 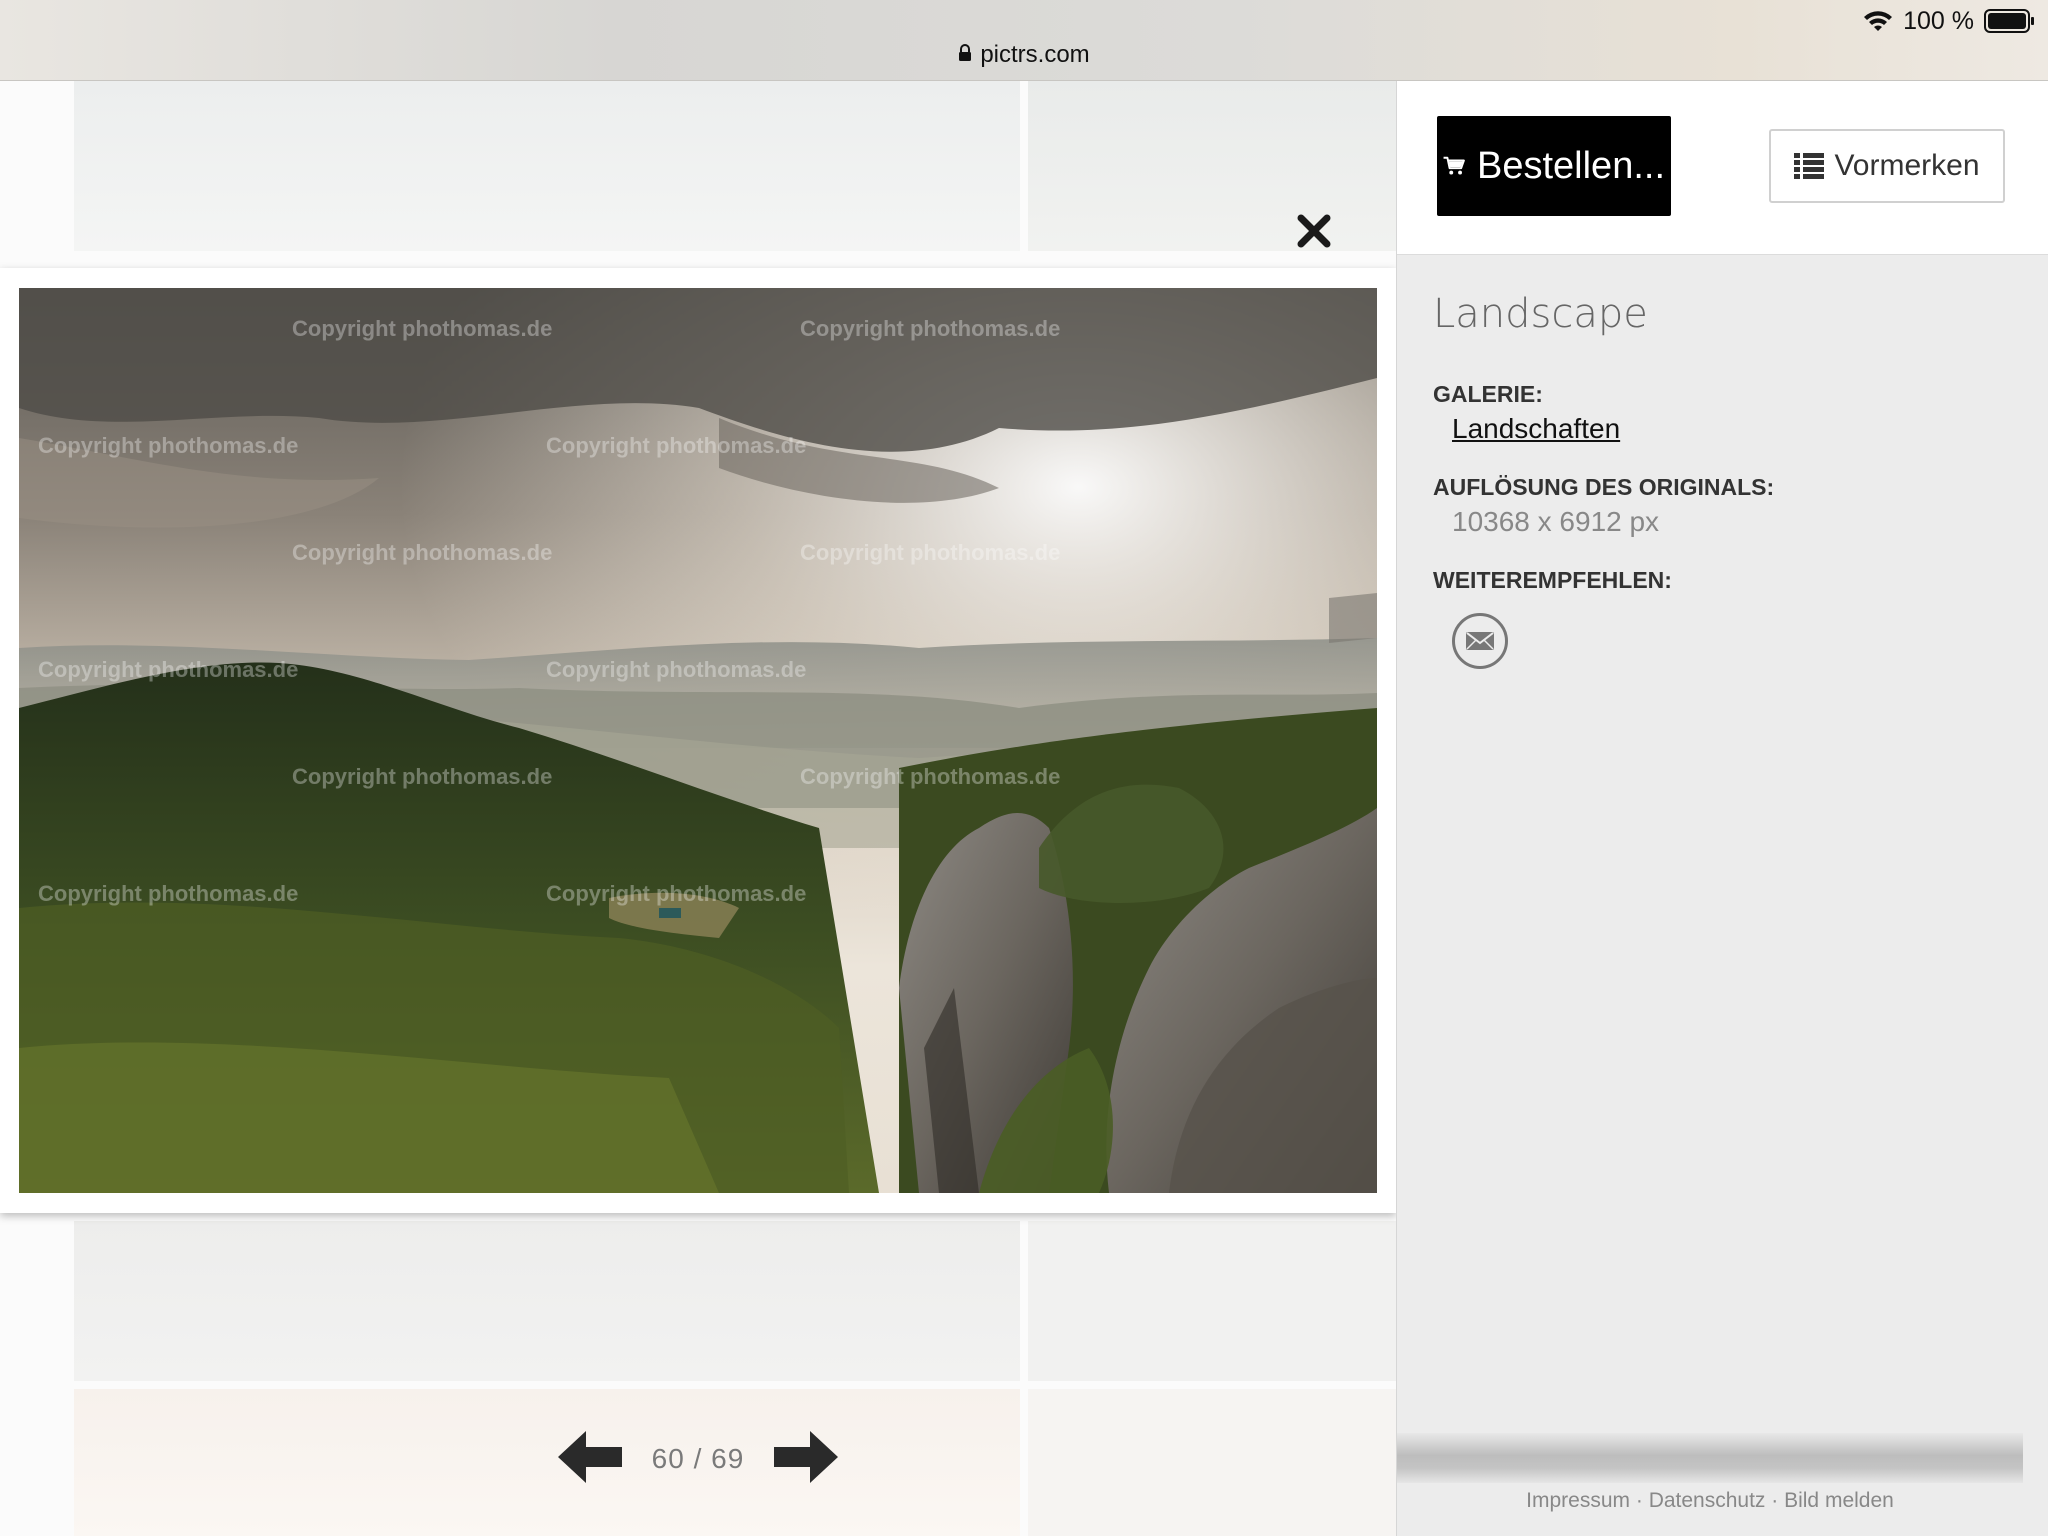 What do you see at coordinates (1878, 21) in the screenshot?
I see `wifi-icon` at bounding box center [1878, 21].